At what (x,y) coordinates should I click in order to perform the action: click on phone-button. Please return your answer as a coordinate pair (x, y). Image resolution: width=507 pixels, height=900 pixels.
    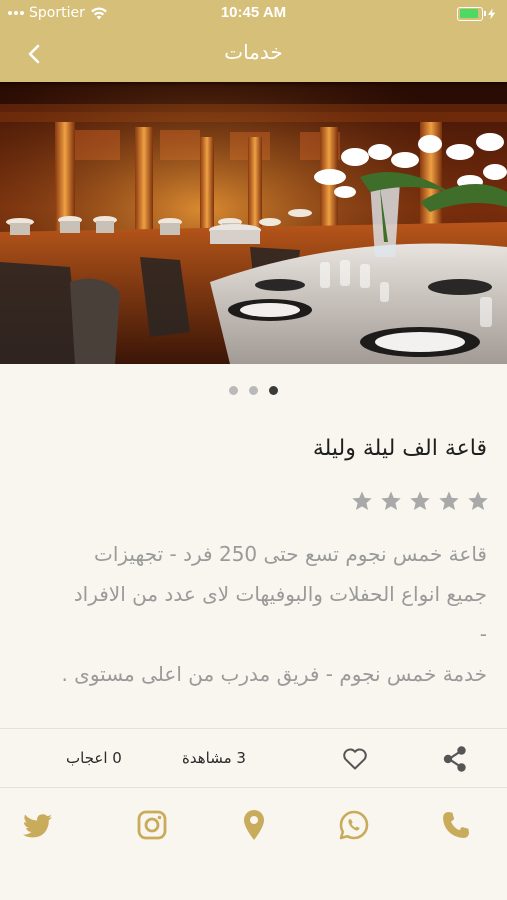
    Looking at the image, I should click on (456, 825).